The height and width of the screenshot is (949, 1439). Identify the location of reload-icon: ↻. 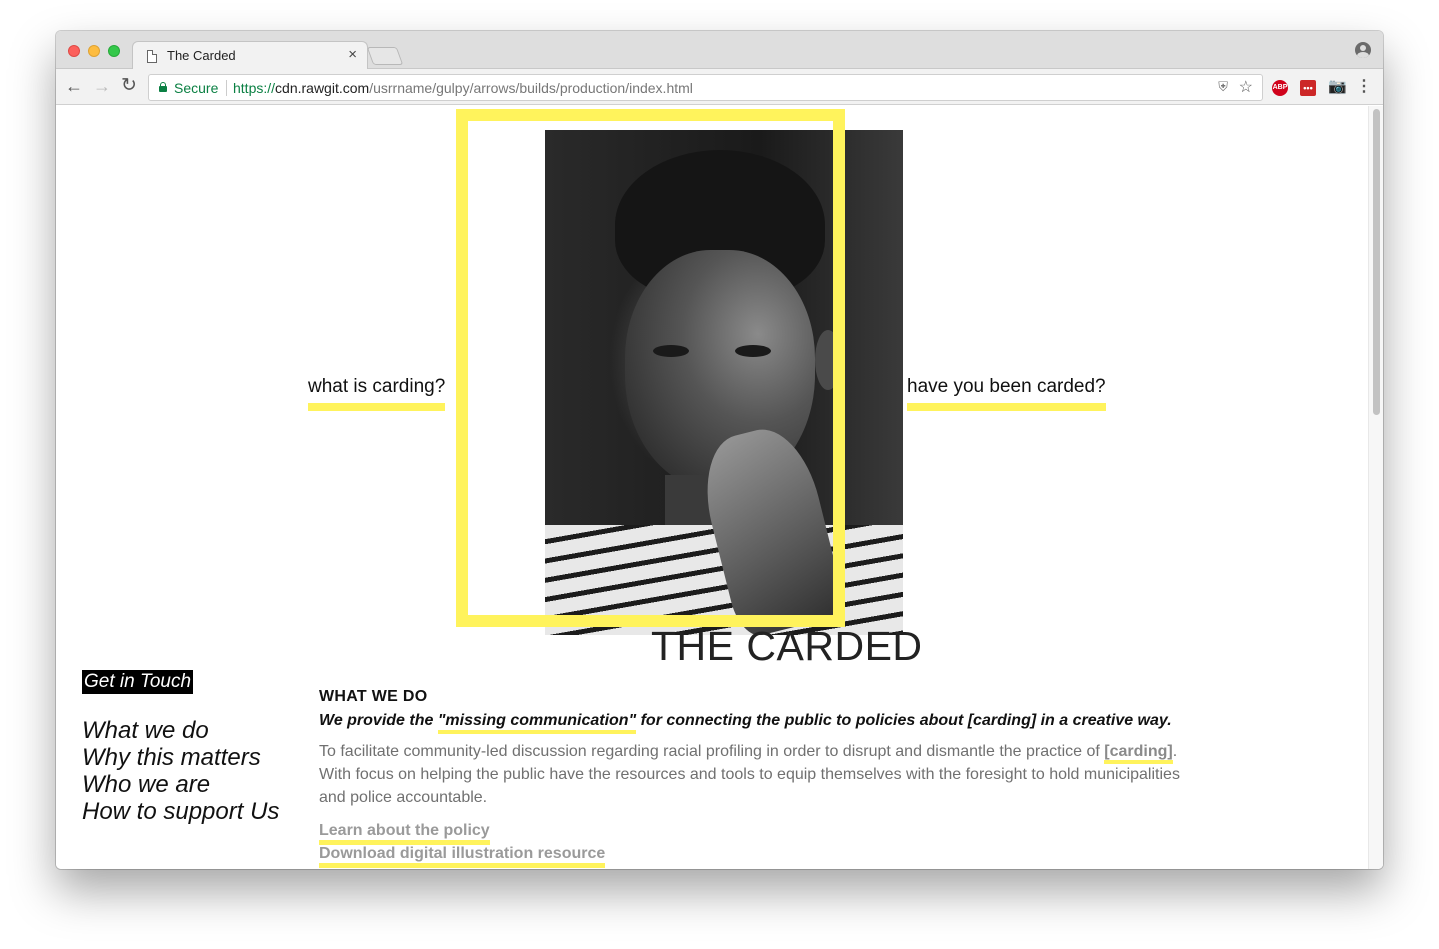
(129, 86).